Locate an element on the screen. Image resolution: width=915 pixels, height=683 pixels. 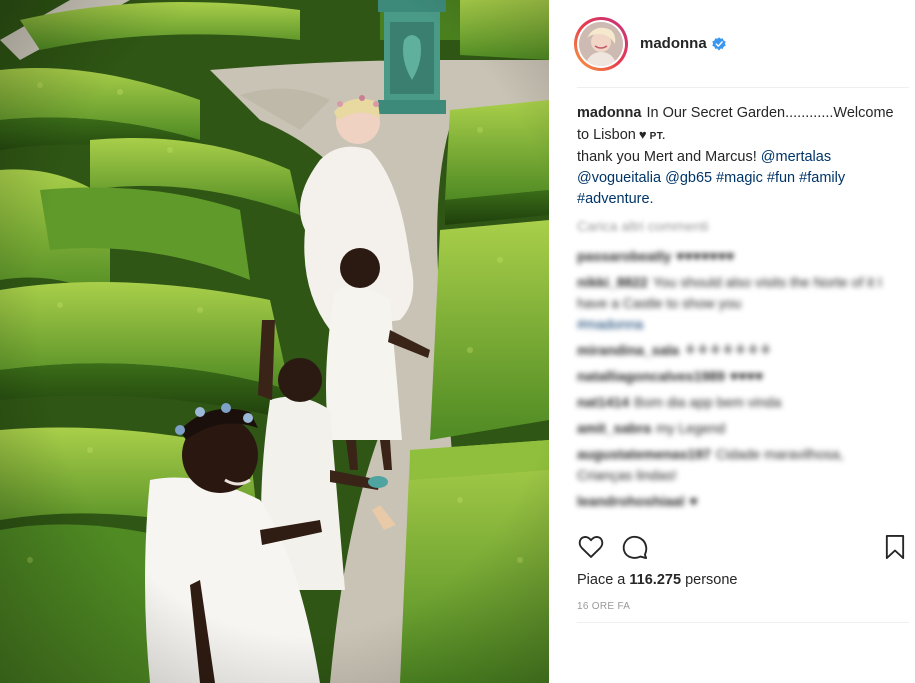
hashtag-adventure: #adventure. is located at coordinates (615, 199).